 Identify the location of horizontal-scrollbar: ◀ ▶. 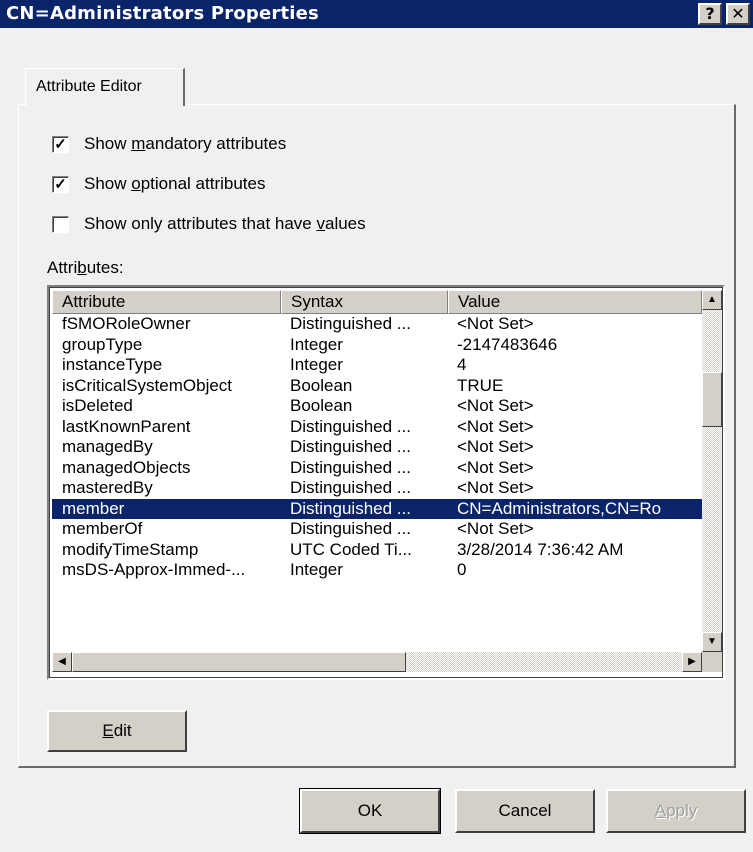
(377, 662).